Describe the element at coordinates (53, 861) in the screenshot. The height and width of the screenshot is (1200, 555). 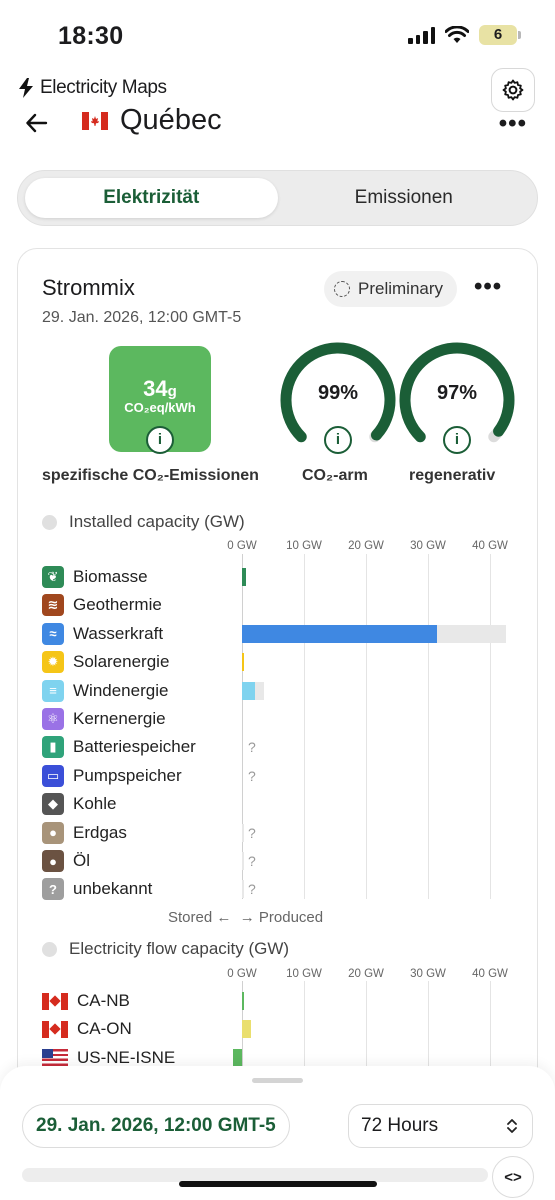
I see `oil-icon: ●` at that location.